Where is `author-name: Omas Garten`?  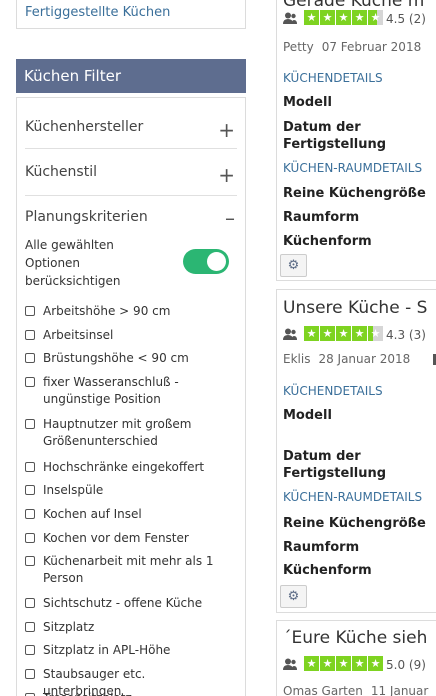
author-name: Omas Garten is located at coordinates (323, 690).